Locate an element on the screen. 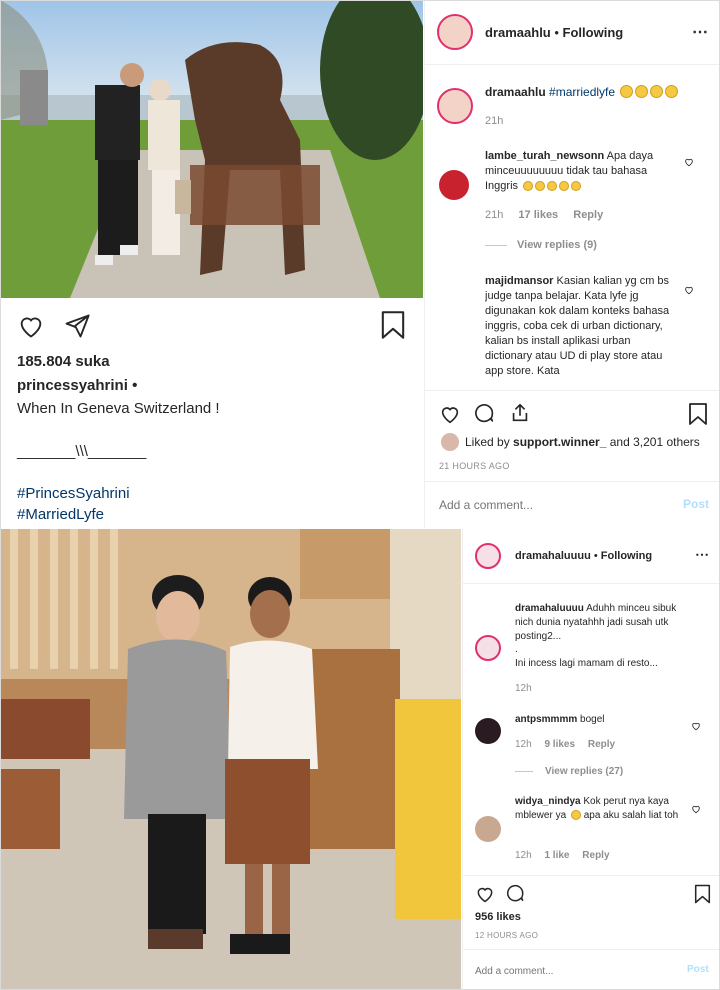 This screenshot has height=990, width=720. view-replies-button: View replies (9) is located at coordinates (541, 245).